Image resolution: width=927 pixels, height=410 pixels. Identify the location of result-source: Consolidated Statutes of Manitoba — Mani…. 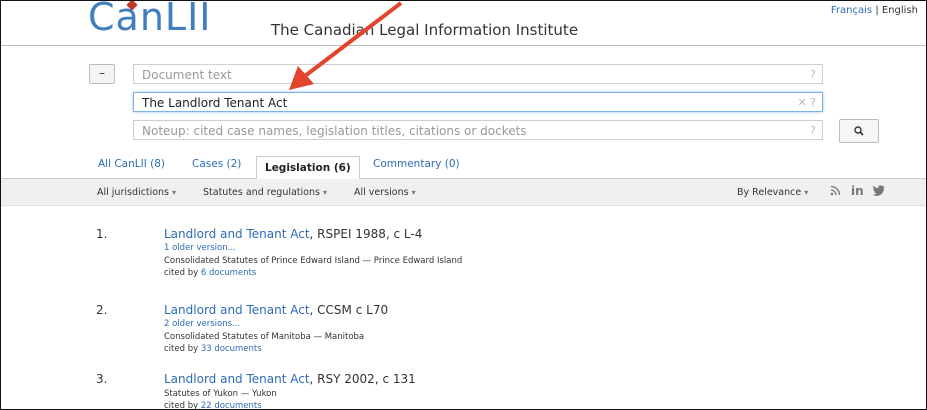
(264, 337).